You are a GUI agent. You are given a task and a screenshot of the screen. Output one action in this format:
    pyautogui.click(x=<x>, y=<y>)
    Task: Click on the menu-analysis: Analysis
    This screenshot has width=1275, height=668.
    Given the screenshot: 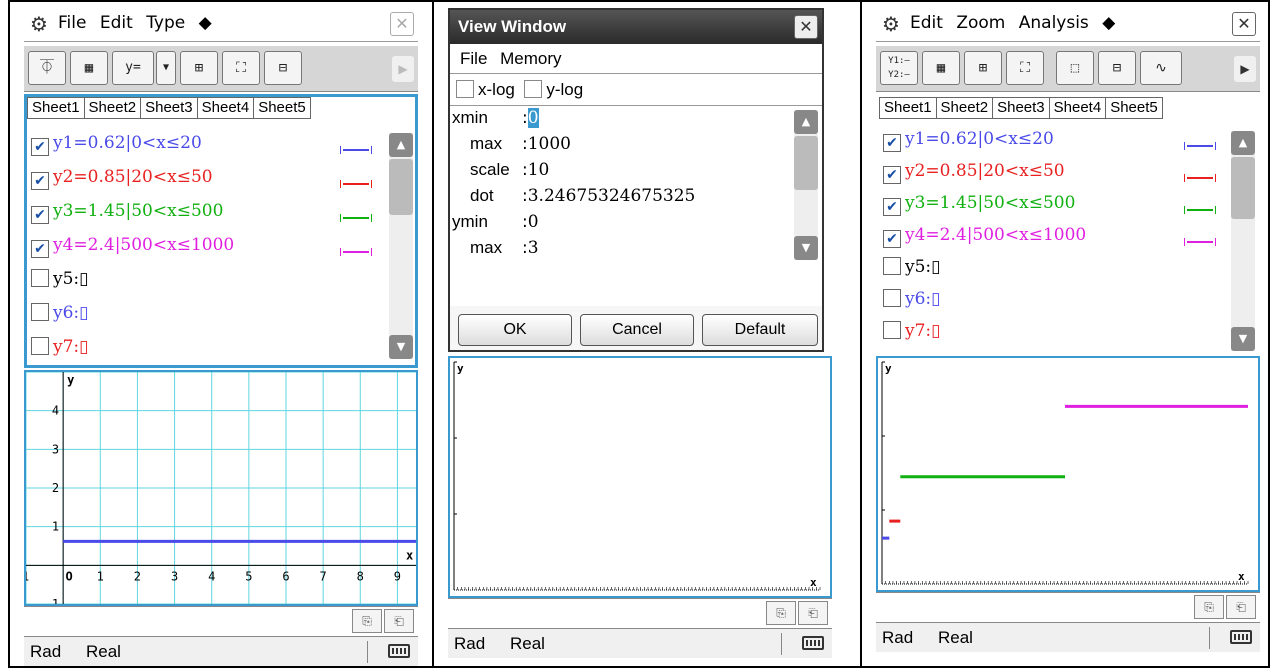 What is the action you would take?
    pyautogui.click(x=1054, y=23)
    